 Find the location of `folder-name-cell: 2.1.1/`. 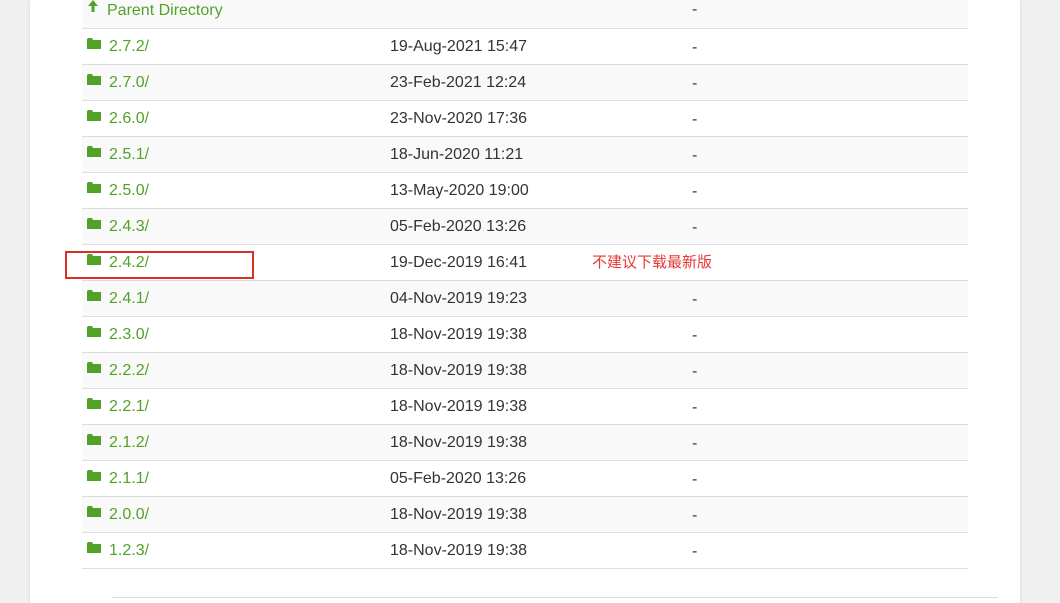

folder-name-cell: 2.1.1/ is located at coordinates (118, 478).